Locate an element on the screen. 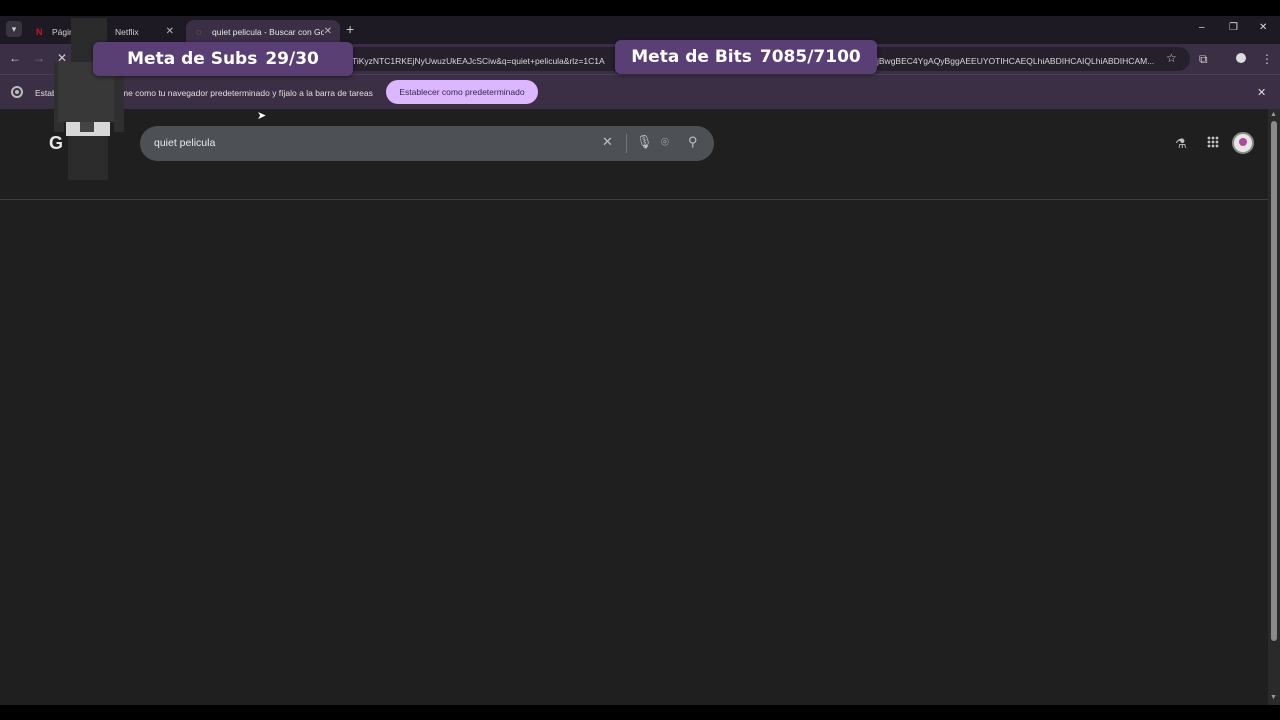 This screenshot has height=720, width=1280. back-icon: ← is located at coordinates (15, 58).